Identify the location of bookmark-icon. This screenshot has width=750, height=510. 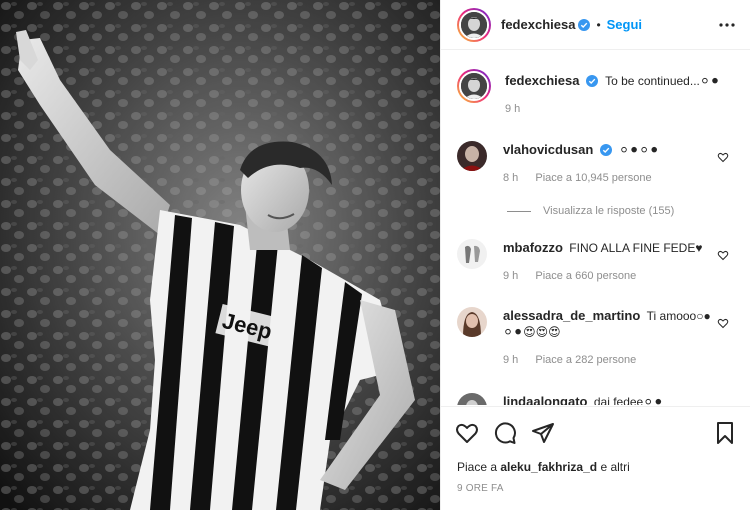
(725, 433).